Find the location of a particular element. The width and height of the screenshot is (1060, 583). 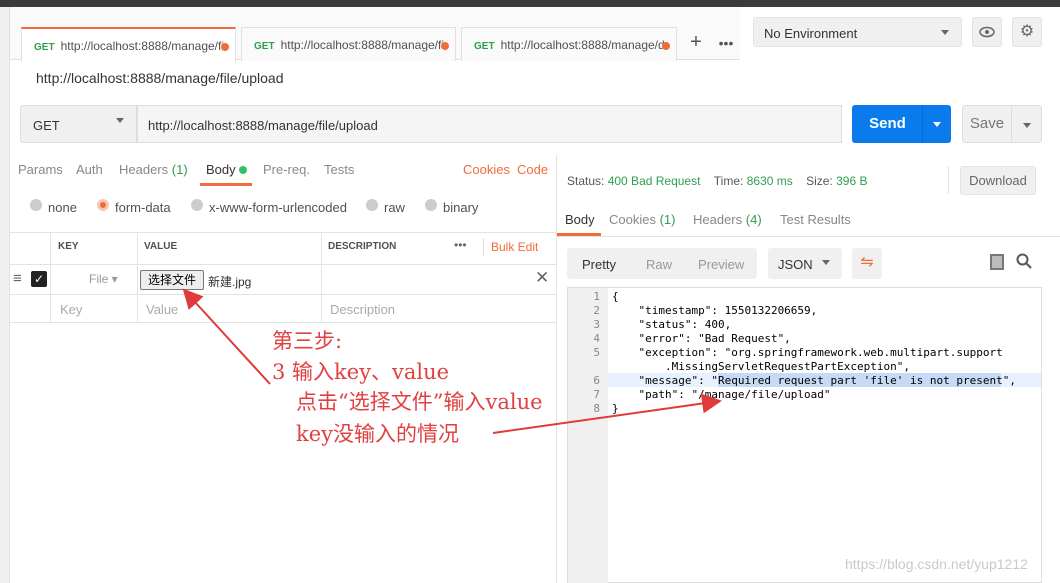

watermark: https://blog.csdn.net/yup1212 is located at coordinates (936, 564).